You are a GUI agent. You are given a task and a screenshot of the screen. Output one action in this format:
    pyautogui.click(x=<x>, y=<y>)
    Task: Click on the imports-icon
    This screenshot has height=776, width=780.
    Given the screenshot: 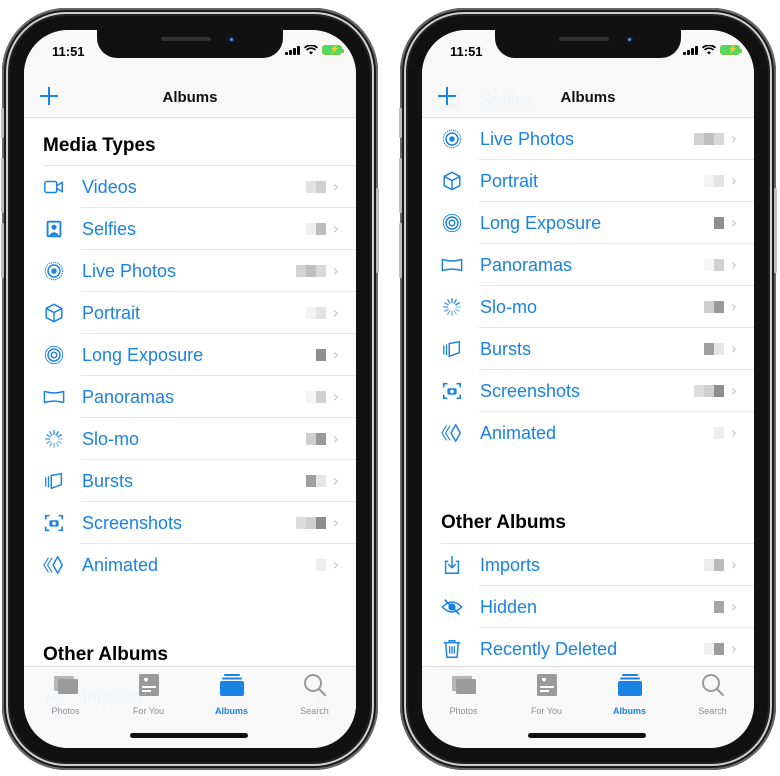 What is the action you would take?
    pyautogui.click(x=451, y=565)
    